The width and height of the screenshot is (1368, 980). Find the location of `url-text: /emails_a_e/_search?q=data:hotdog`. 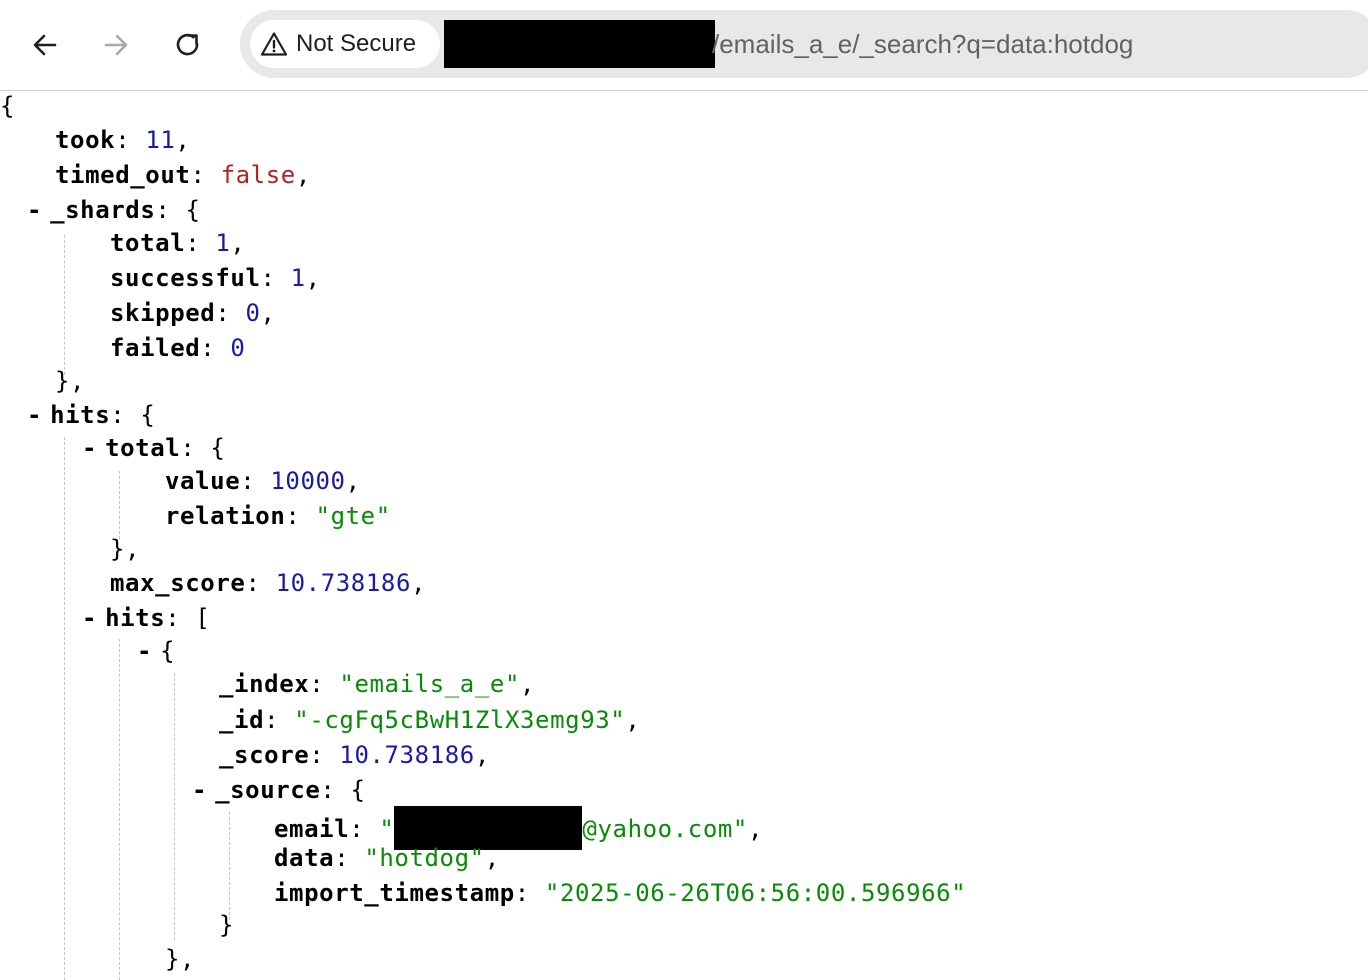

url-text: /emails_a_e/_search?q=data:hotdog is located at coordinates (922, 44).